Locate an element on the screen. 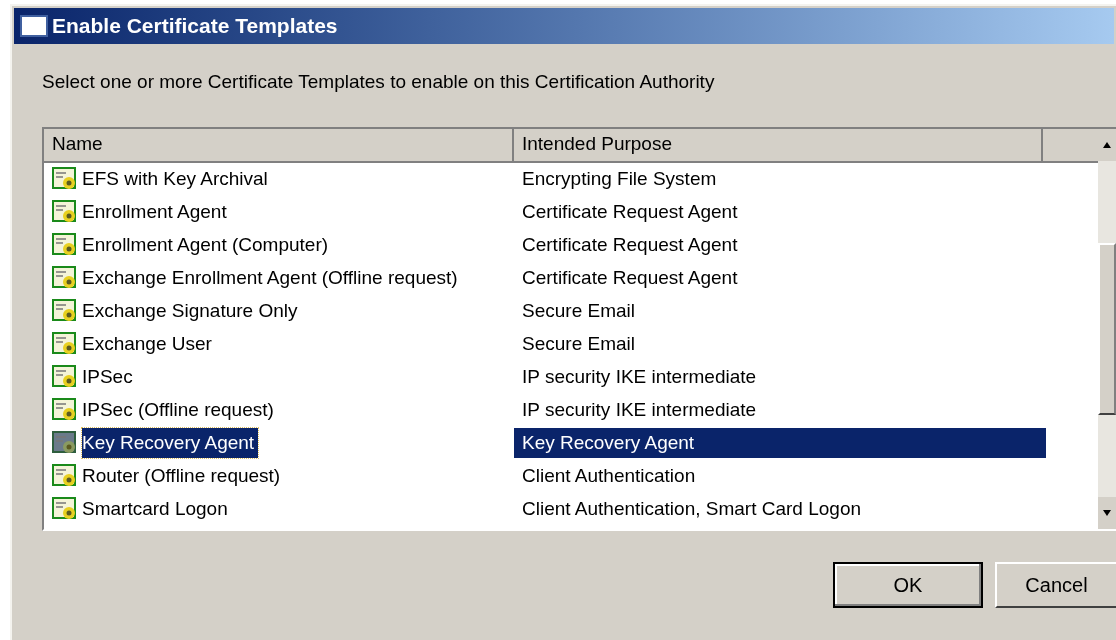 The height and width of the screenshot is (640, 1116). intended-purpose: Client Authentication, Smart Card Logon is located at coordinates (692, 508).